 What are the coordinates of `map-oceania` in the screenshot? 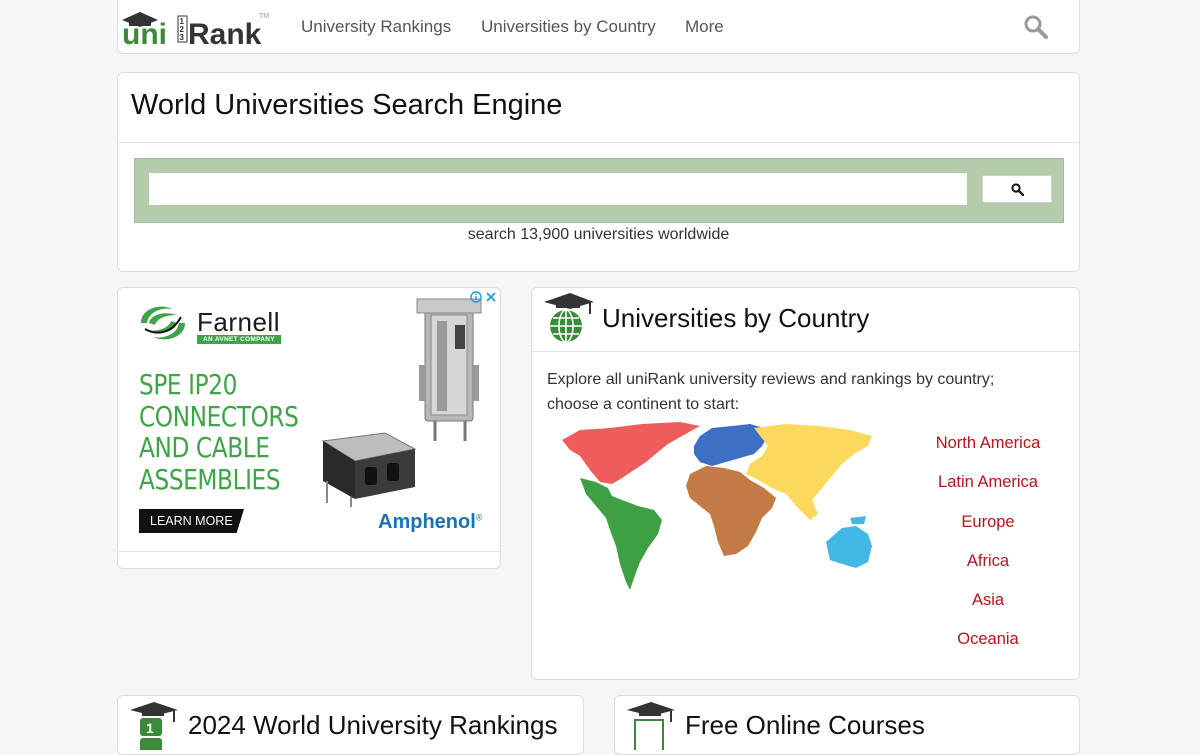 It's located at (849, 547).